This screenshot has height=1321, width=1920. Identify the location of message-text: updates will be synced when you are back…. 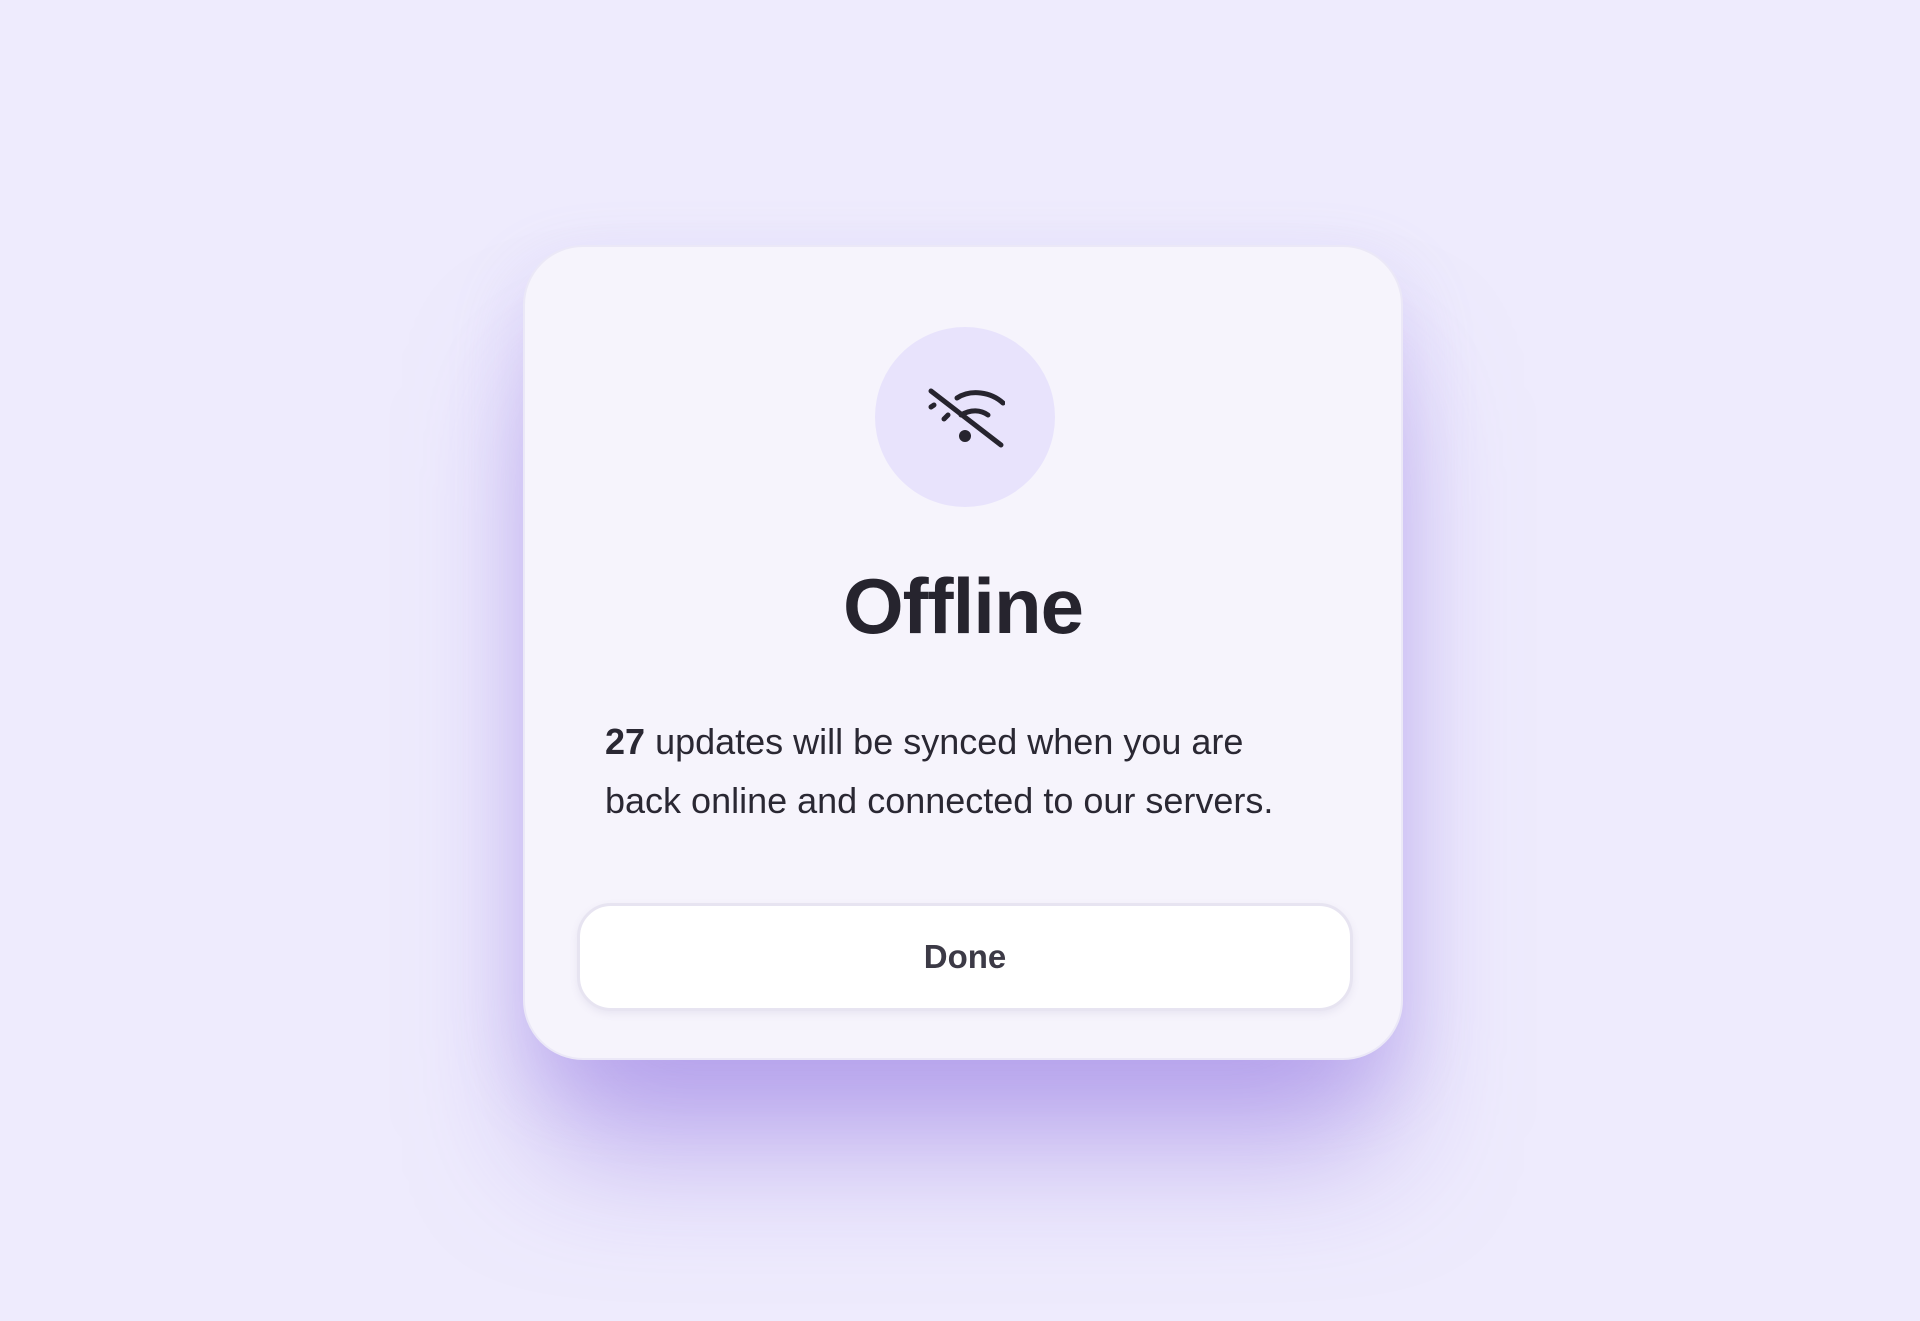
(939, 771).